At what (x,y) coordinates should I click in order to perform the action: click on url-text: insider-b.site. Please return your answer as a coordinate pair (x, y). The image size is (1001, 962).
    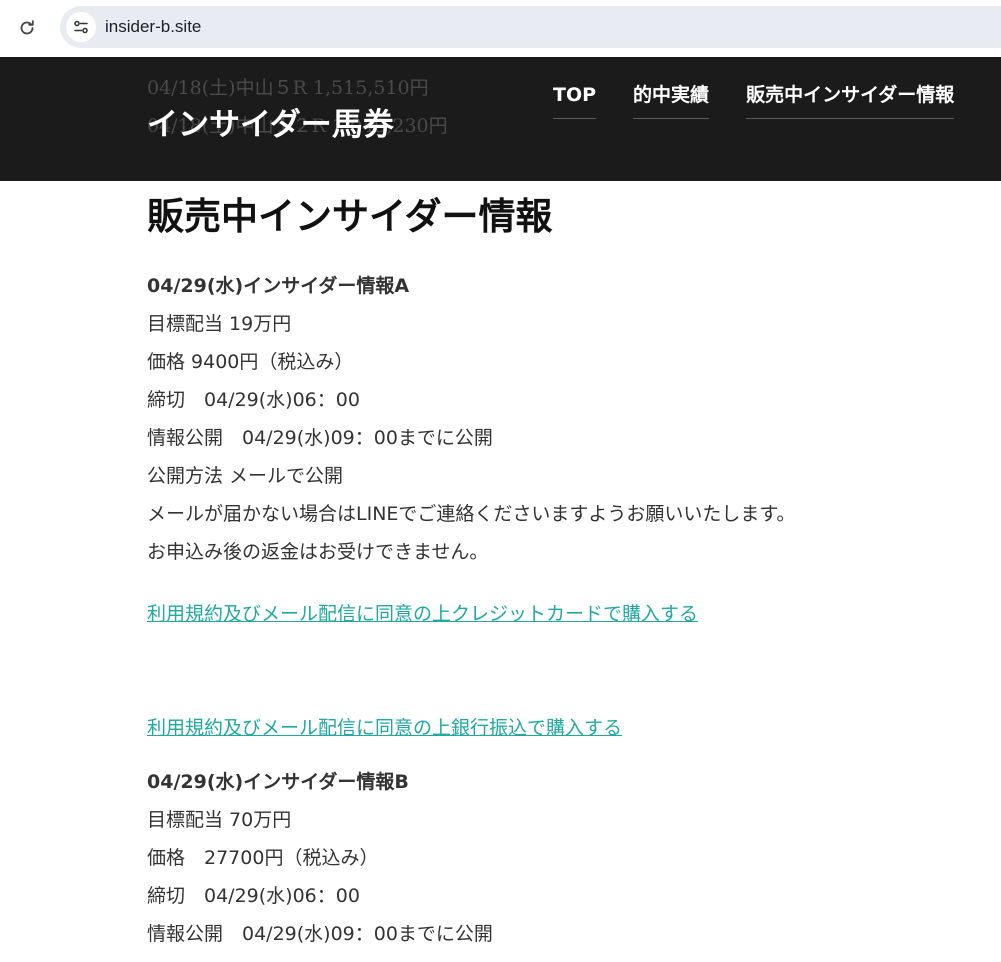
    Looking at the image, I should click on (153, 27).